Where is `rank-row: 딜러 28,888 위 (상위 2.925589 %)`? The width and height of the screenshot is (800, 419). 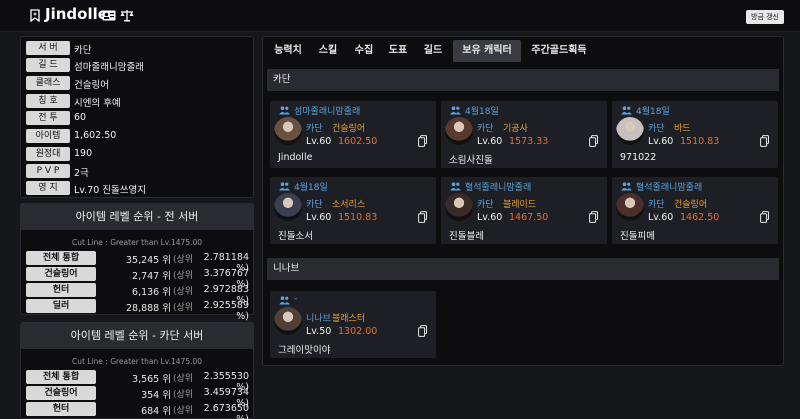 rank-row: 딜러 28,888 위 (상위 2.925589 %) is located at coordinates (137, 310).